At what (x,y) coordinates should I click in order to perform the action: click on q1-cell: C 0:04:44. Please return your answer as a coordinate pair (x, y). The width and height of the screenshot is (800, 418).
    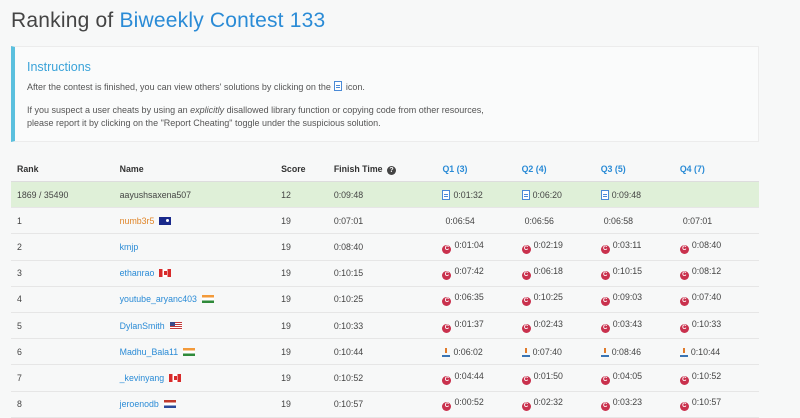
    Looking at the image, I should click on (482, 378).